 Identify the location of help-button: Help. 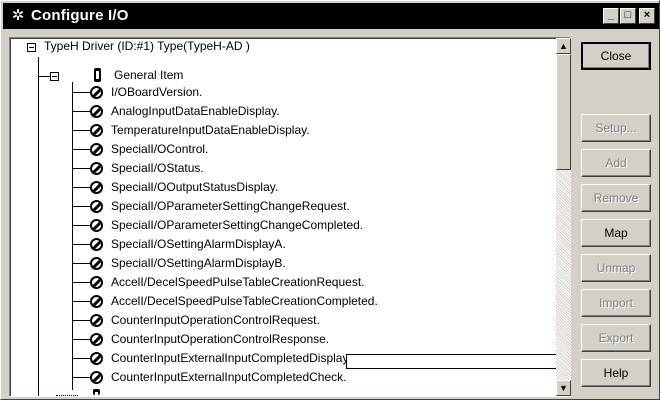
(616, 373).